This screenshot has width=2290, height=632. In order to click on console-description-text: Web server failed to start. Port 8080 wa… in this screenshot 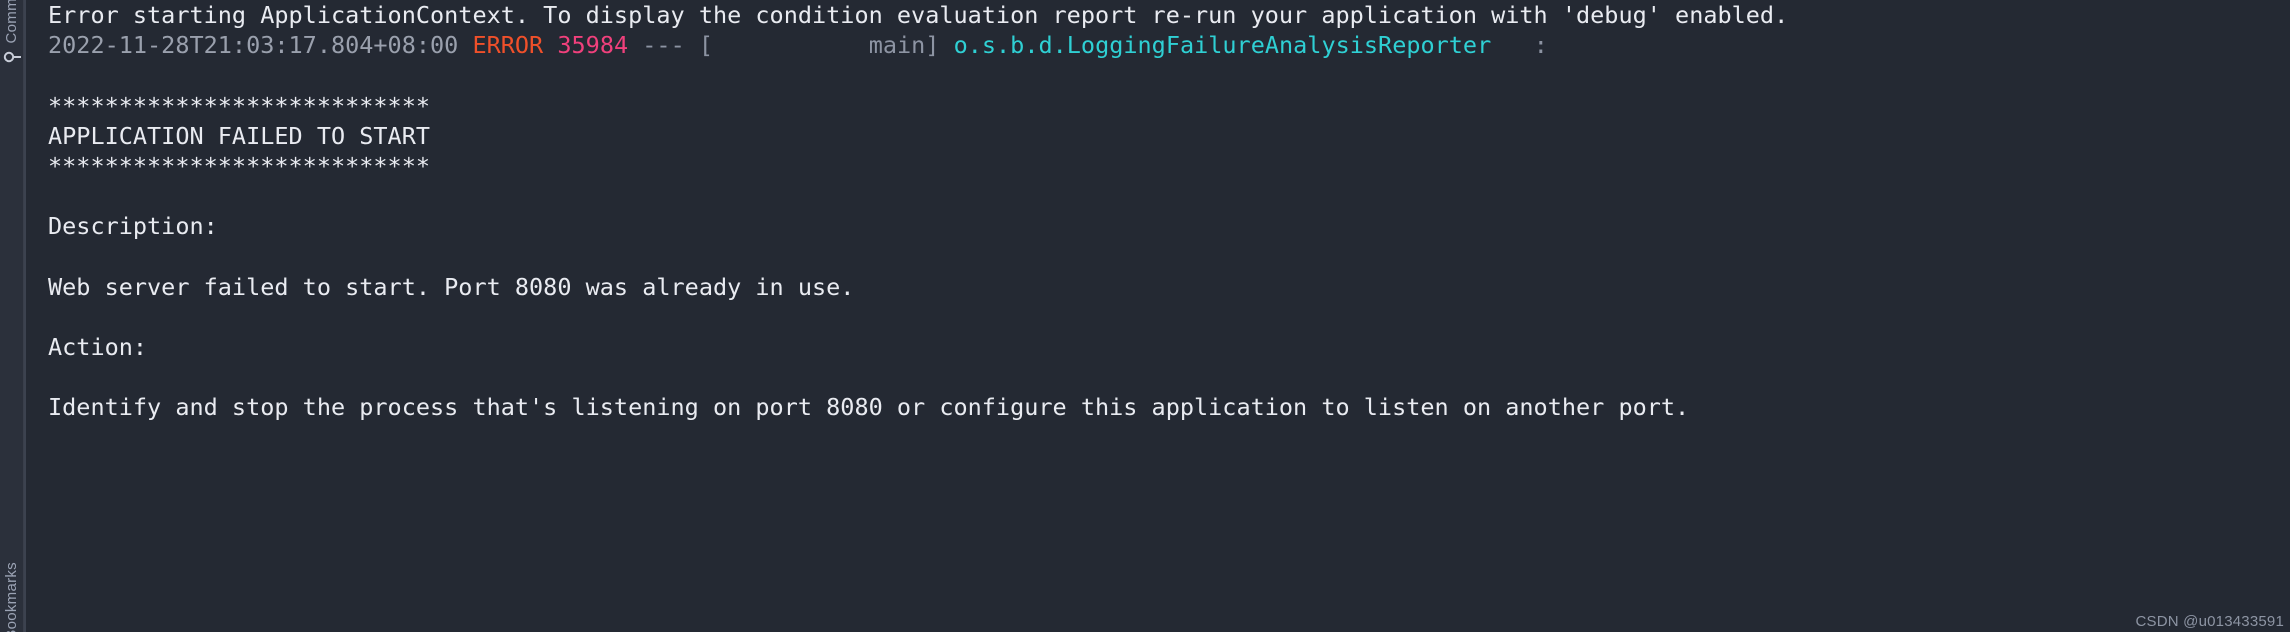, I will do `click(451, 286)`.